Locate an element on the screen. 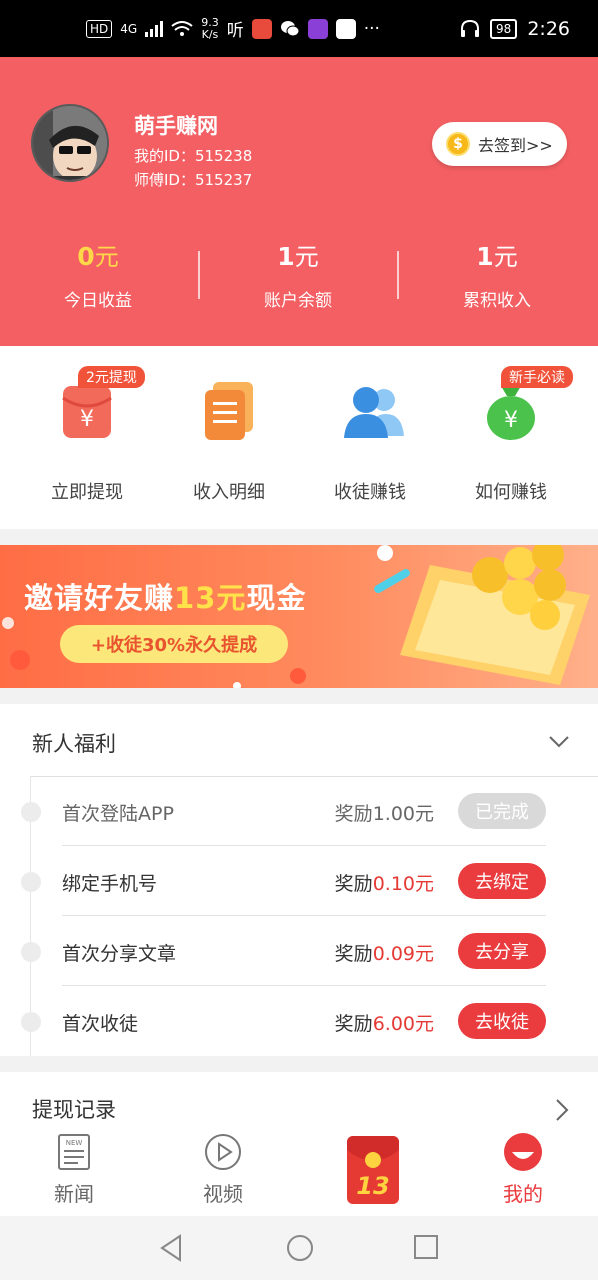  money-bag-icon: ¥ is located at coordinates (511, 411).